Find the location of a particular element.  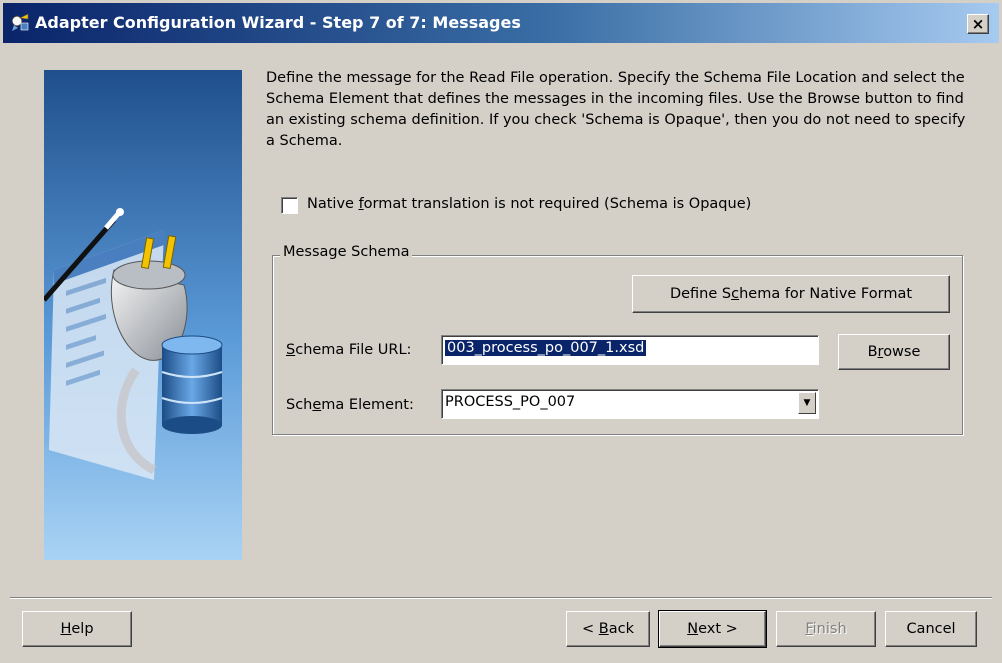

browse-button: Browse is located at coordinates (894, 352).